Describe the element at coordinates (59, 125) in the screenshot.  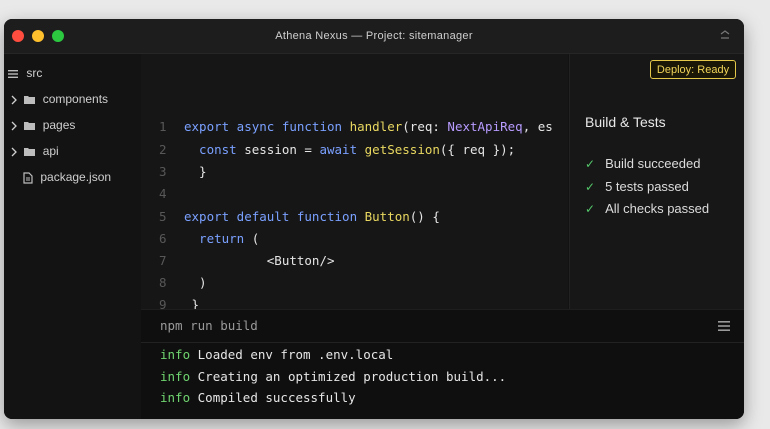
I see `sidebar-item-label: pages` at that location.